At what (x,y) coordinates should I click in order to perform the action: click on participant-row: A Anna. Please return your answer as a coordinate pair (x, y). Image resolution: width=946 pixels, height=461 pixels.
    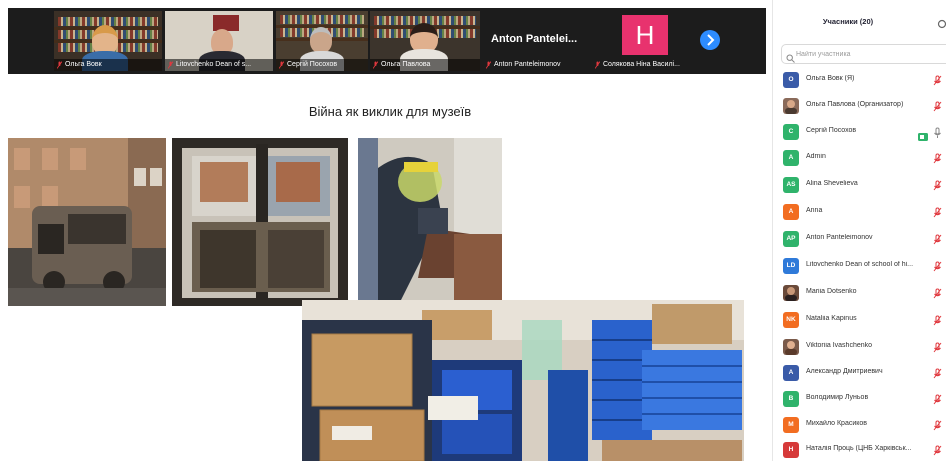
    Looking at the image, I should click on (859, 212).